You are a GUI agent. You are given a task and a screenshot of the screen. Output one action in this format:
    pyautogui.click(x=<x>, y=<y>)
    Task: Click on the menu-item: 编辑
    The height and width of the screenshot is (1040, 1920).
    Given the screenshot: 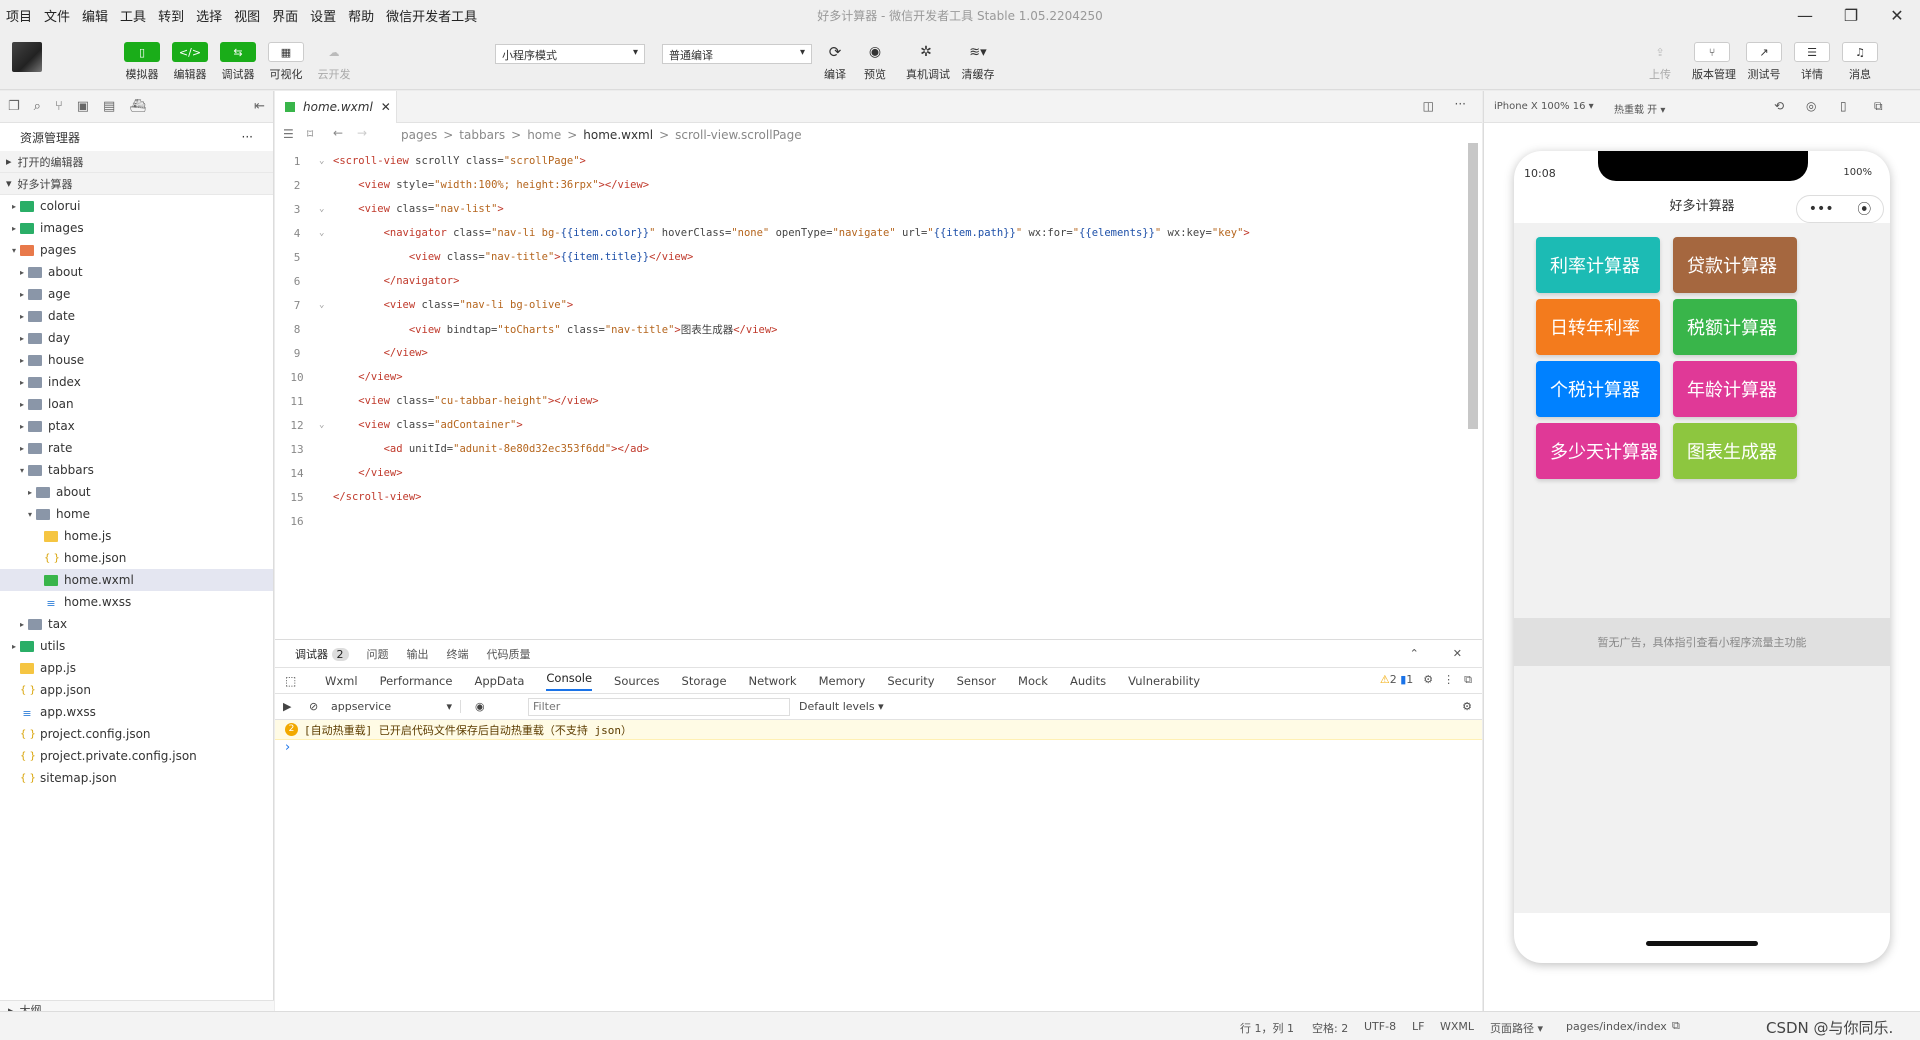 What is the action you would take?
    pyautogui.click(x=95, y=15)
    